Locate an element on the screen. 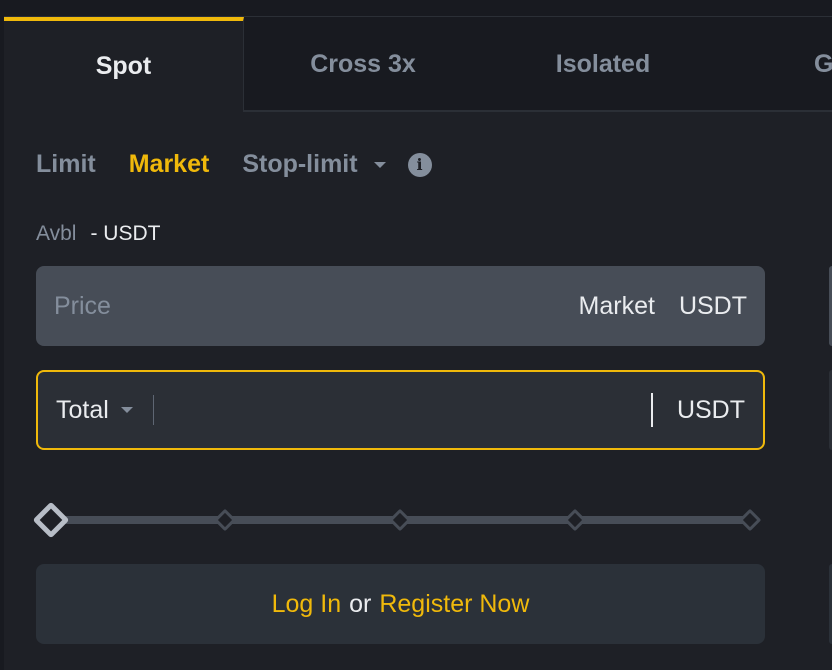  total-type-dropdown: Total is located at coordinates (82, 410).